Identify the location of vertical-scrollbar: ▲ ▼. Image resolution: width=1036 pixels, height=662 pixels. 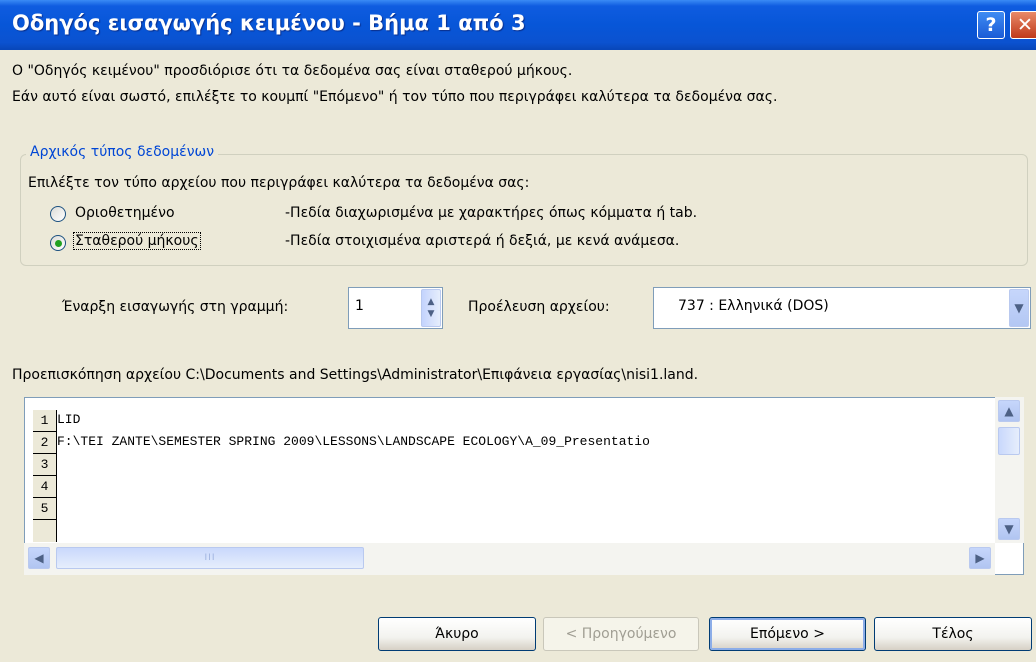
(1009, 470).